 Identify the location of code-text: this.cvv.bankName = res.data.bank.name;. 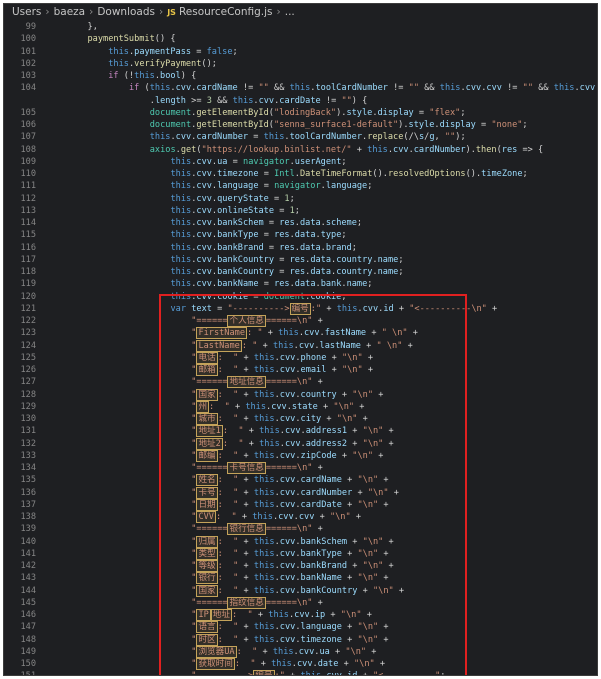
(271, 284).